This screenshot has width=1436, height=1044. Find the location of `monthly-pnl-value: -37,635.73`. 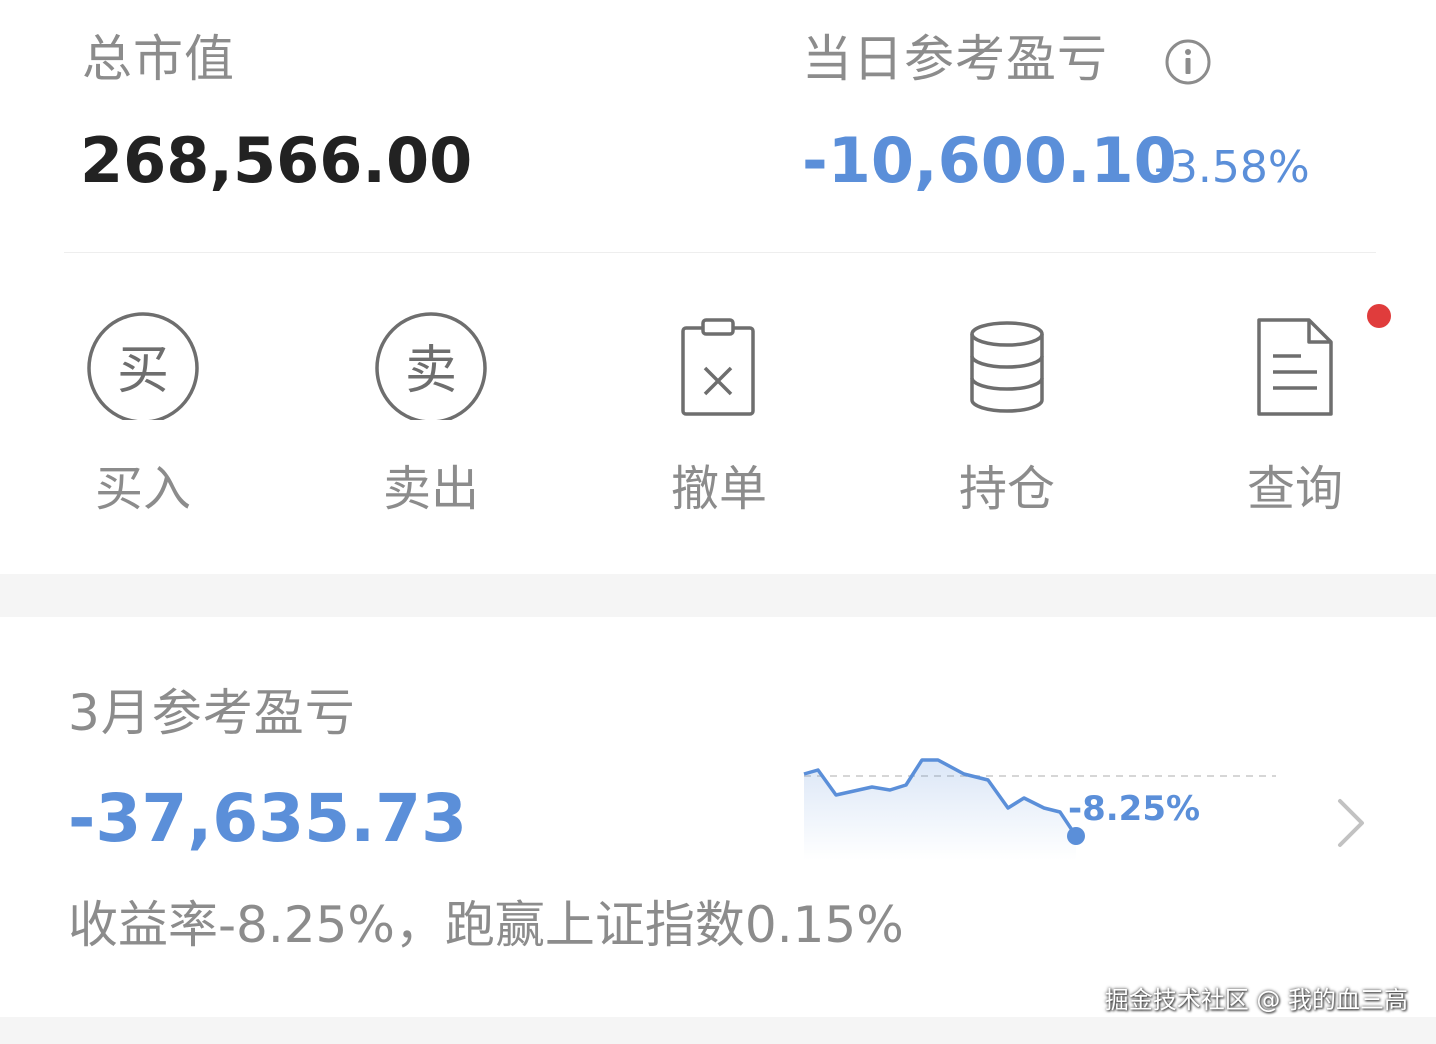

monthly-pnl-value: -37,635.73 is located at coordinates (267, 818).